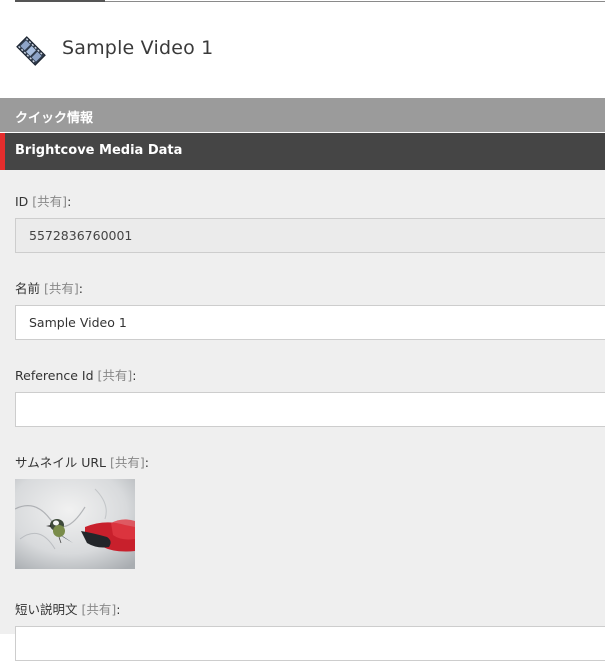 This screenshot has height=661, width=605. What do you see at coordinates (2, 151) in the screenshot?
I see `section-accent-bar` at bounding box center [2, 151].